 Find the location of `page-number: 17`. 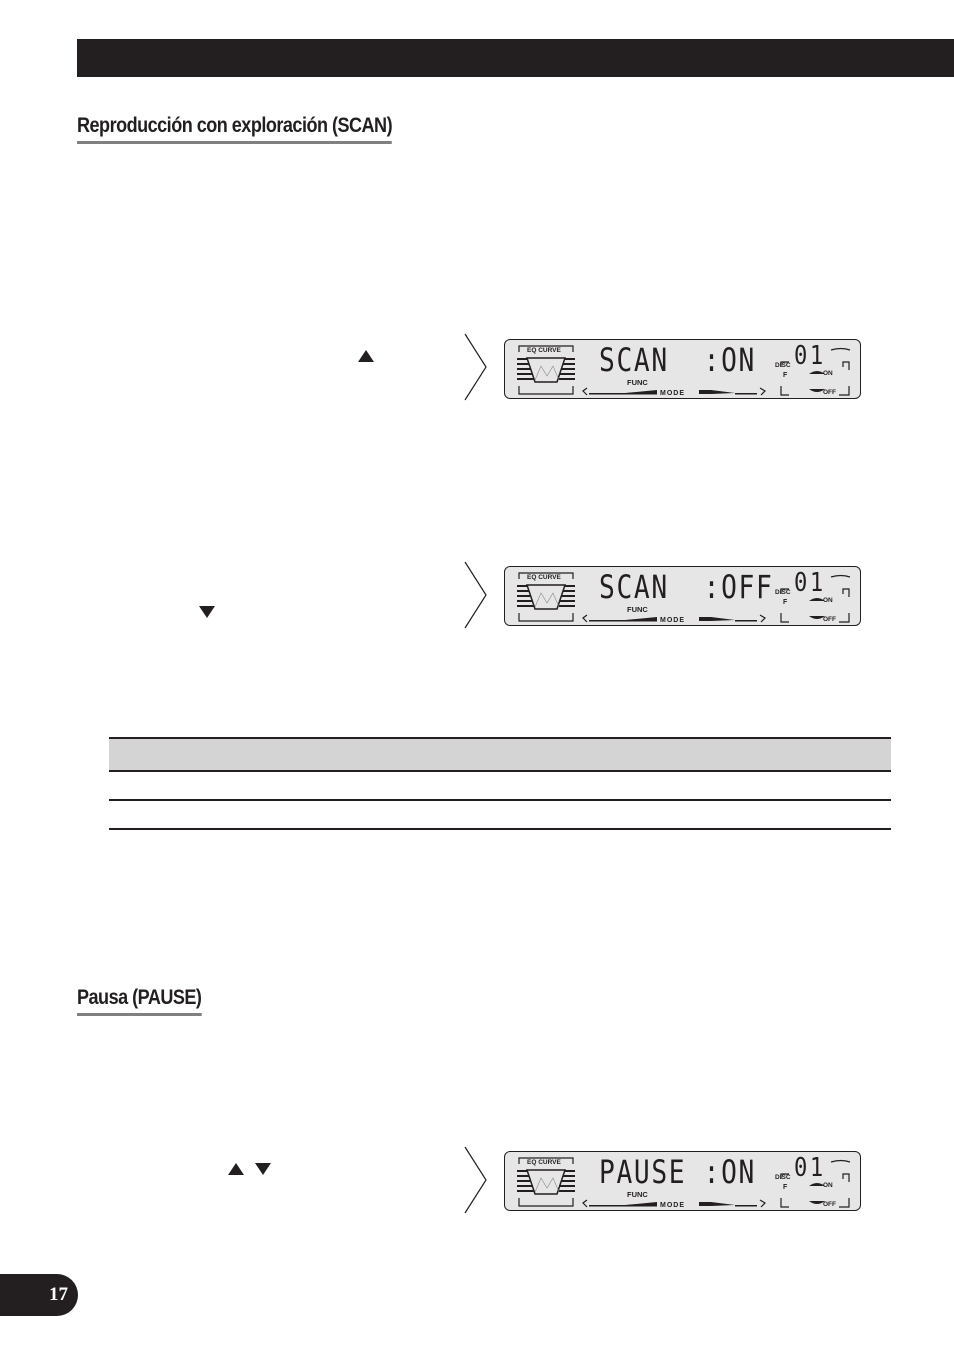

page-number: 17 is located at coordinates (58, 1294).